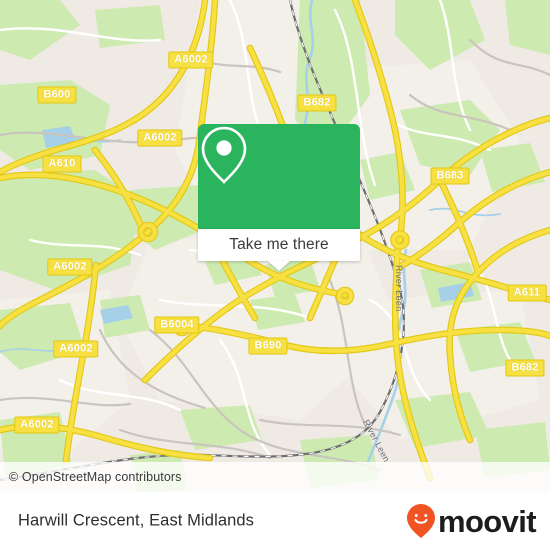 This screenshot has height=550, width=550. What do you see at coordinates (177, 325) in the screenshot?
I see `road-shield: B6004` at bounding box center [177, 325].